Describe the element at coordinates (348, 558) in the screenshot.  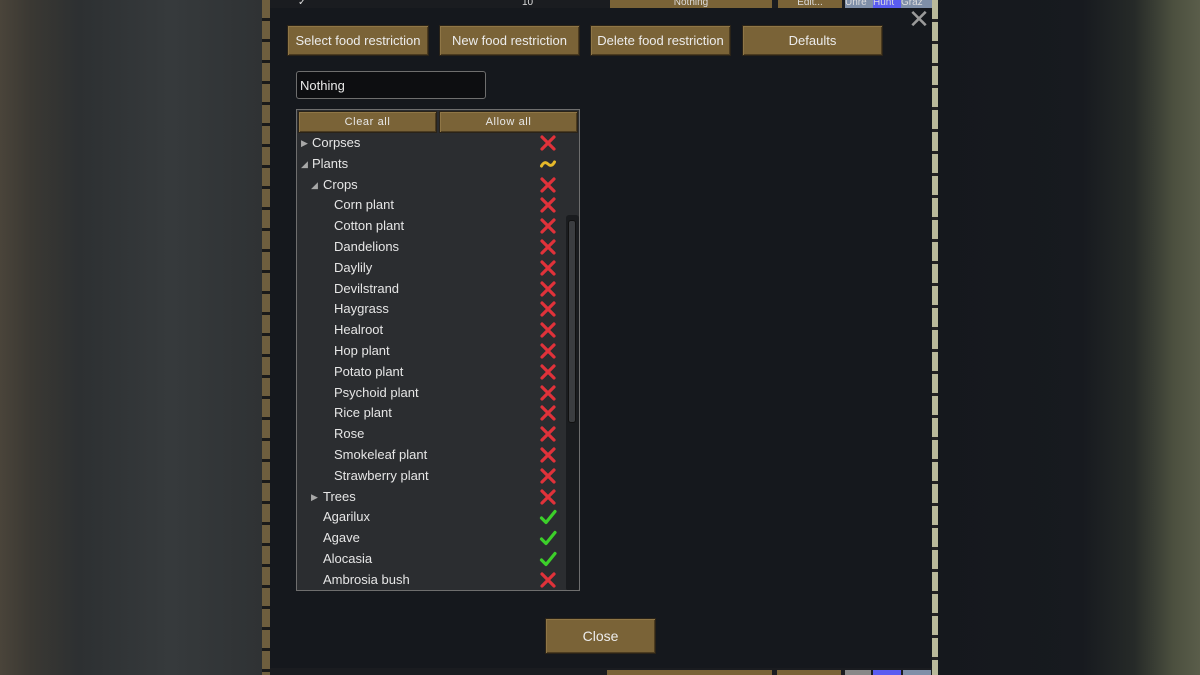
I see `filter-row-label: Alocasia` at that location.